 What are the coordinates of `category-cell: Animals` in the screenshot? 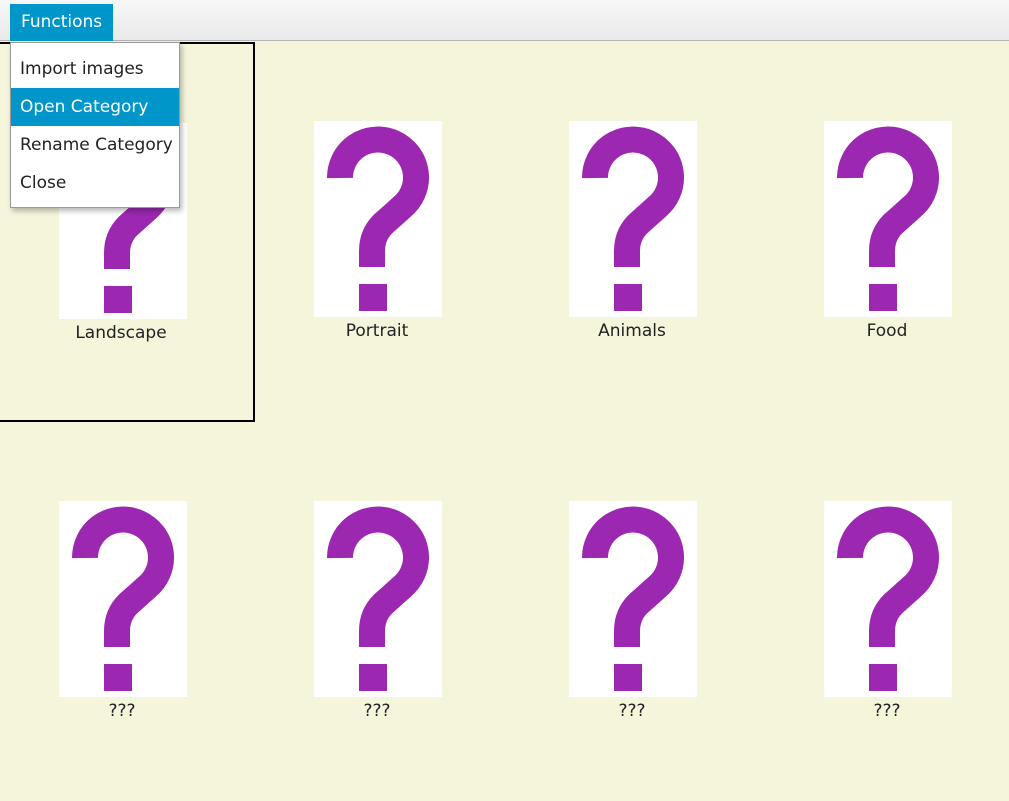 It's located at (637, 232).